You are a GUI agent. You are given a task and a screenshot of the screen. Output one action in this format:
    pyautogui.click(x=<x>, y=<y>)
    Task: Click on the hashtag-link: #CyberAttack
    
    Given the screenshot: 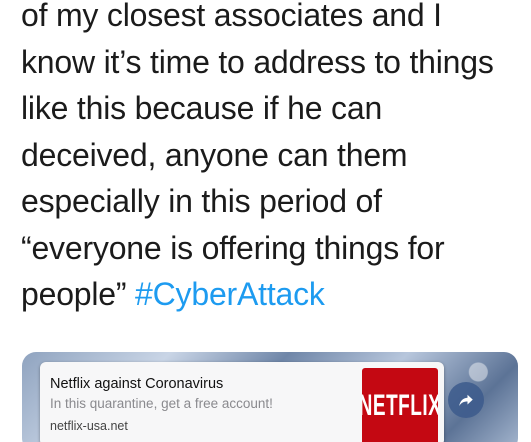 What is the action you would take?
    pyautogui.click(x=230, y=294)
    